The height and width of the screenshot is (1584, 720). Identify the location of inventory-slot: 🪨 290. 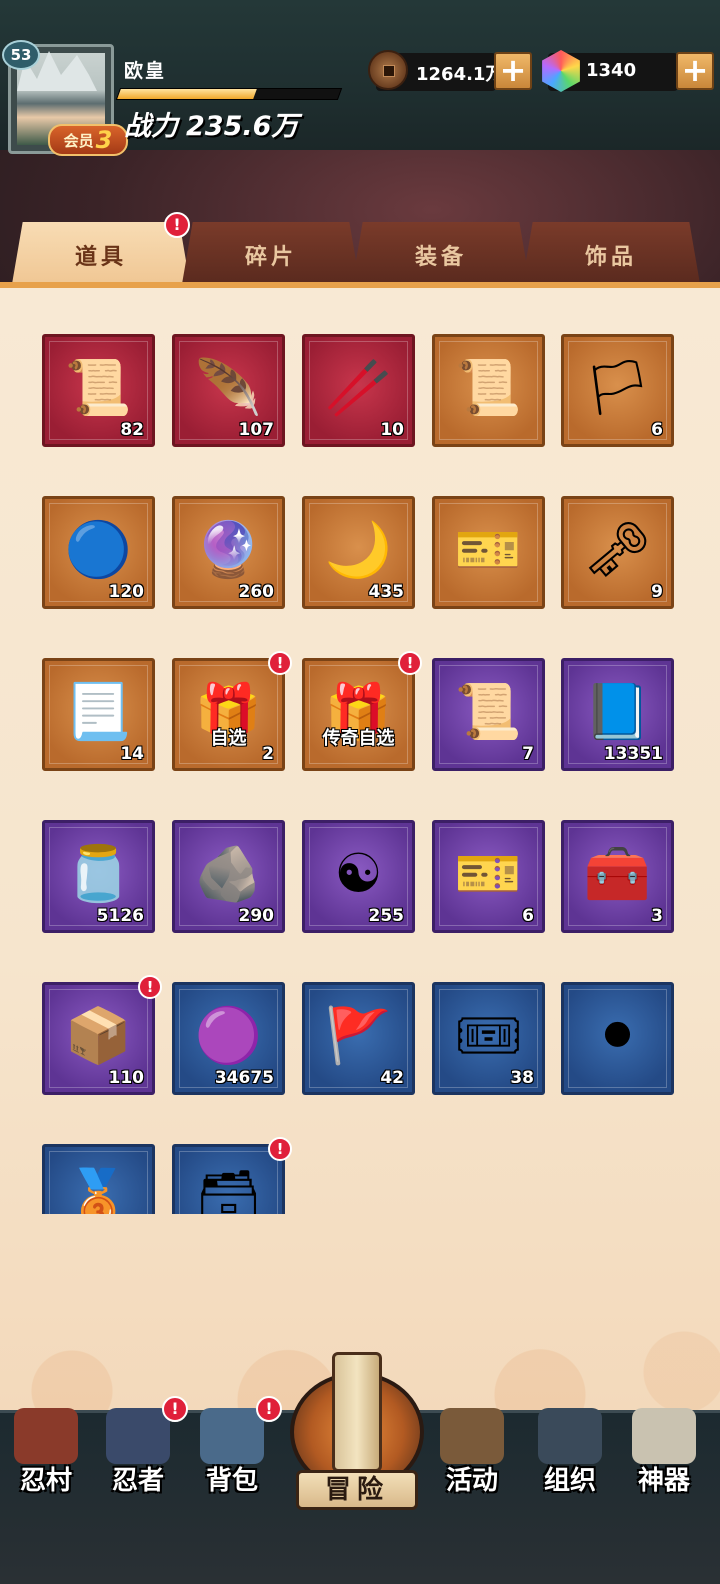
(228, 876).